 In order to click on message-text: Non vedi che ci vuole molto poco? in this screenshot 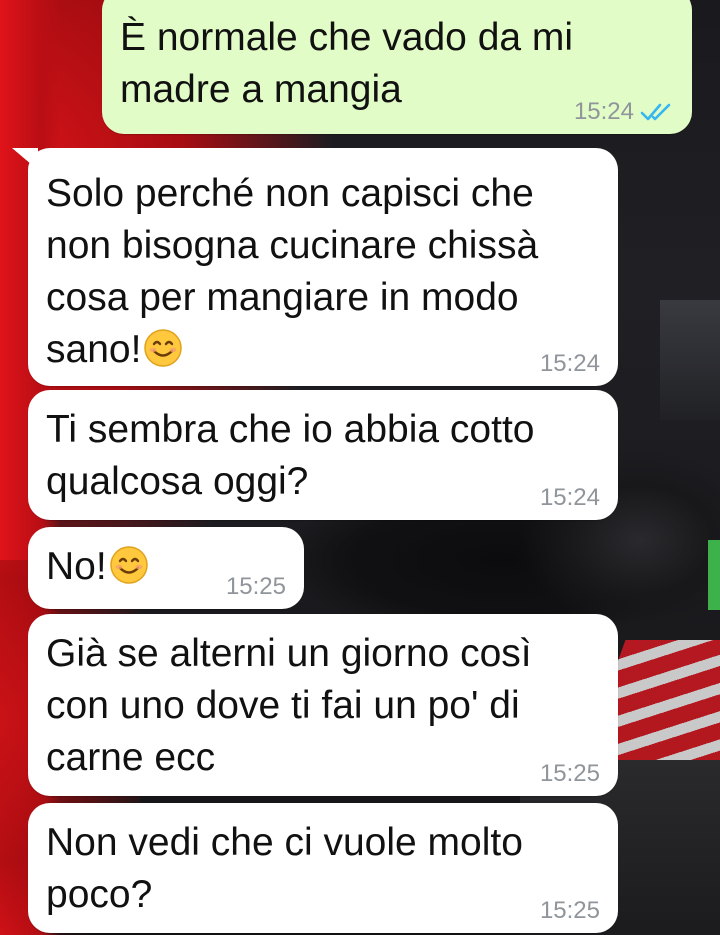, I will do `click(284, 868)`.